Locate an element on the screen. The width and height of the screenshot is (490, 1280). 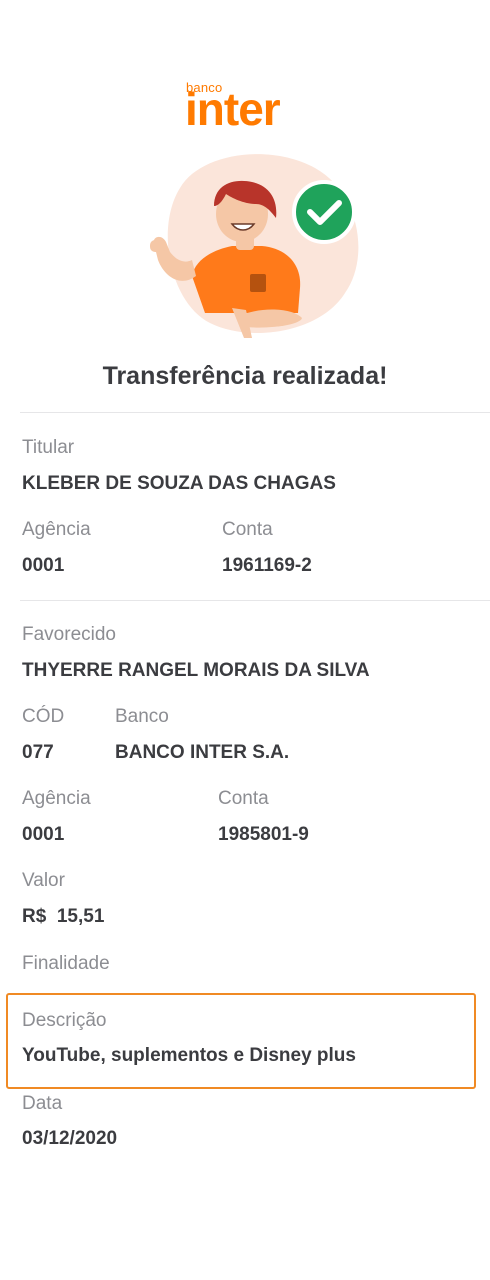
page-title: Transferência realizada! is located at coordinates (245, 376).